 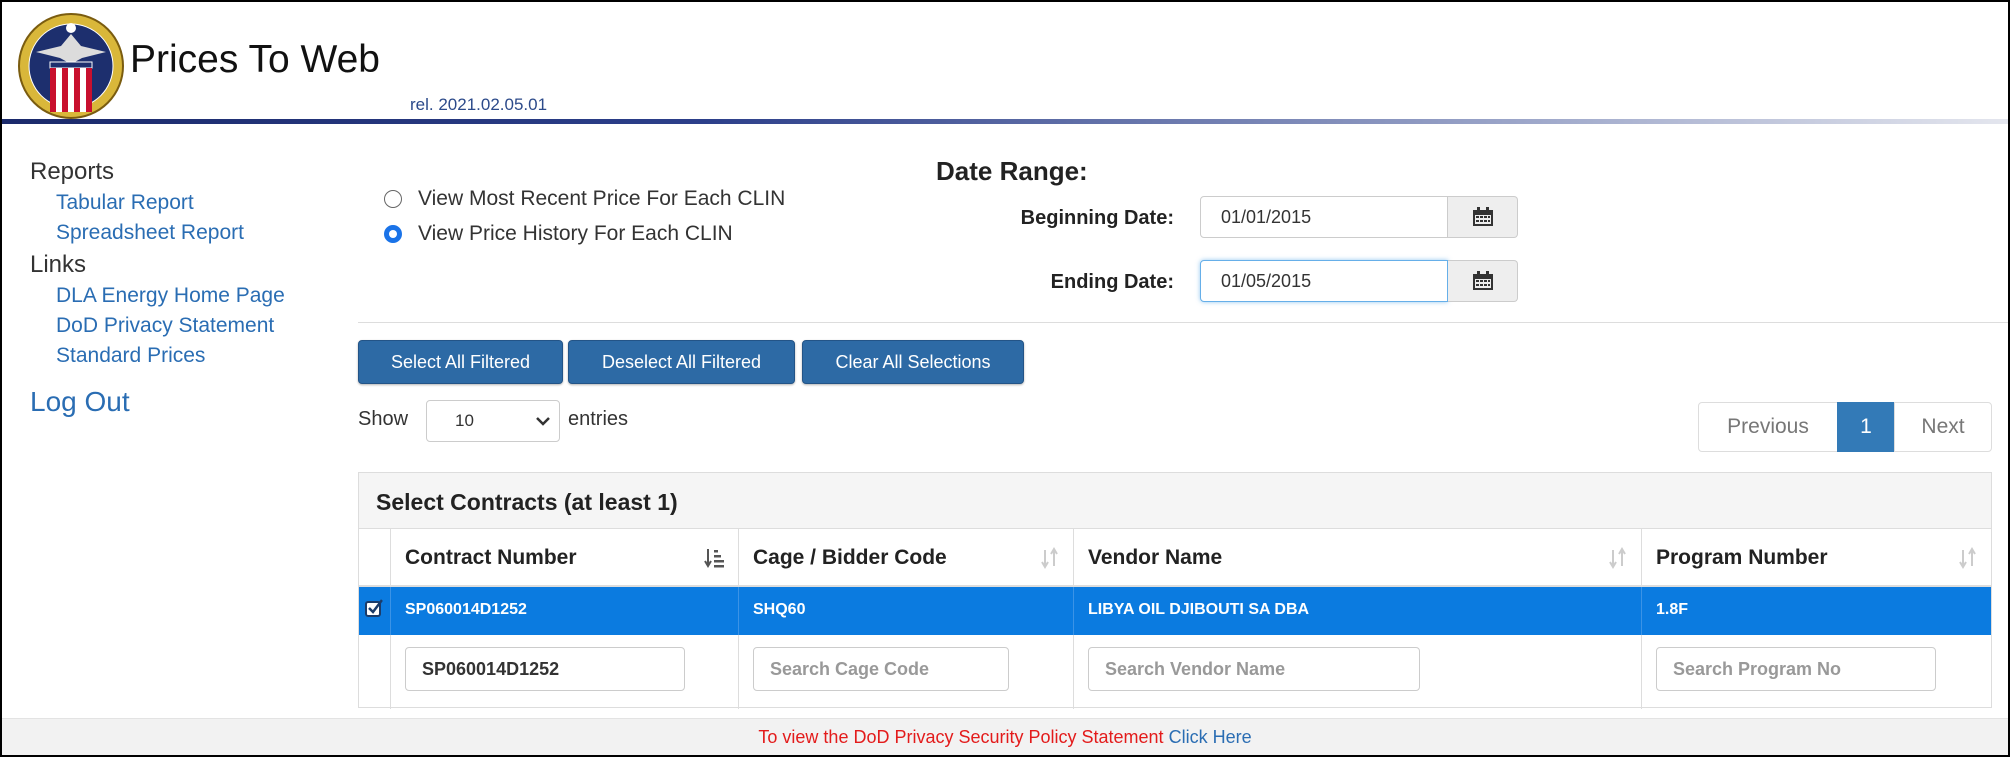 I want to click on sidebar-link-standard-prices: Standard Prices, so click(x=198, y=359).